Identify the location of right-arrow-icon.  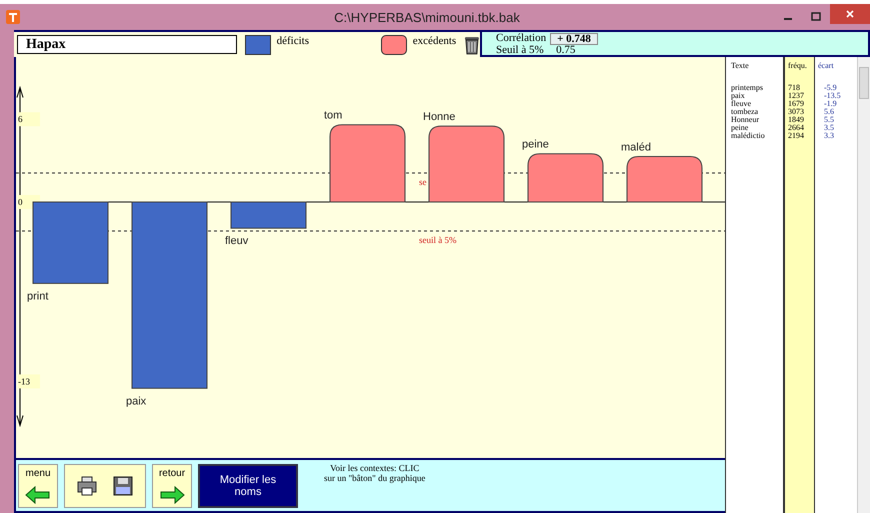
(172, 495).